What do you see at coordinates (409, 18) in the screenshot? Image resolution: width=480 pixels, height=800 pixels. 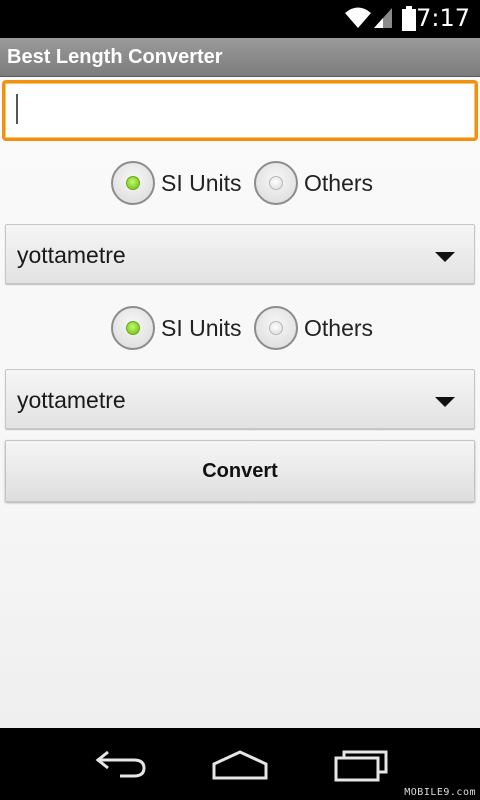 I see `battery-icon` at bounding box center [409, 18].